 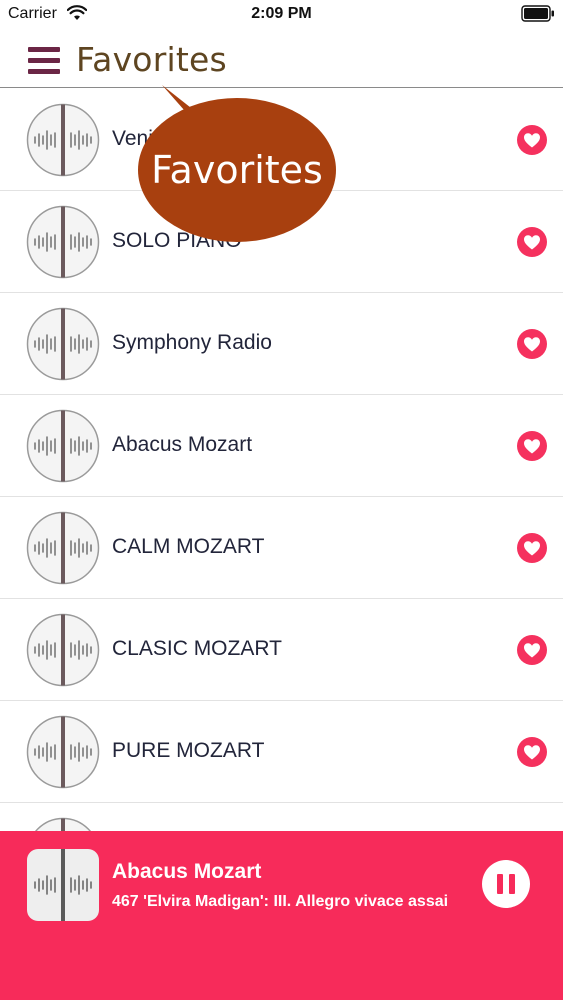 What do you see at coordinates (281, 344) in the screenshot?
I see `station-row-3: Symphony Radio` at bounding box center [281, 344].